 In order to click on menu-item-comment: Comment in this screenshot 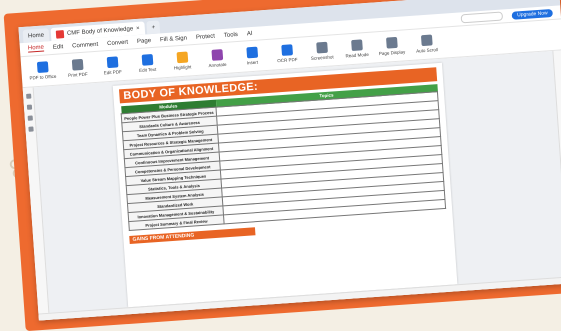, I will do `click(85, 45)`.